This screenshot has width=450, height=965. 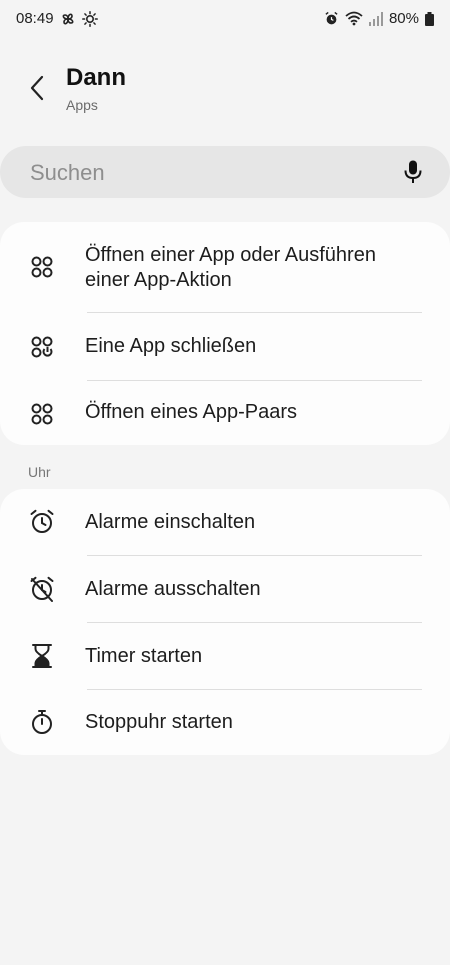 What do you see at coordinates (331, 18) in the screenshot?
I see `alarm-status-icon` at bounding box center [331, 18].